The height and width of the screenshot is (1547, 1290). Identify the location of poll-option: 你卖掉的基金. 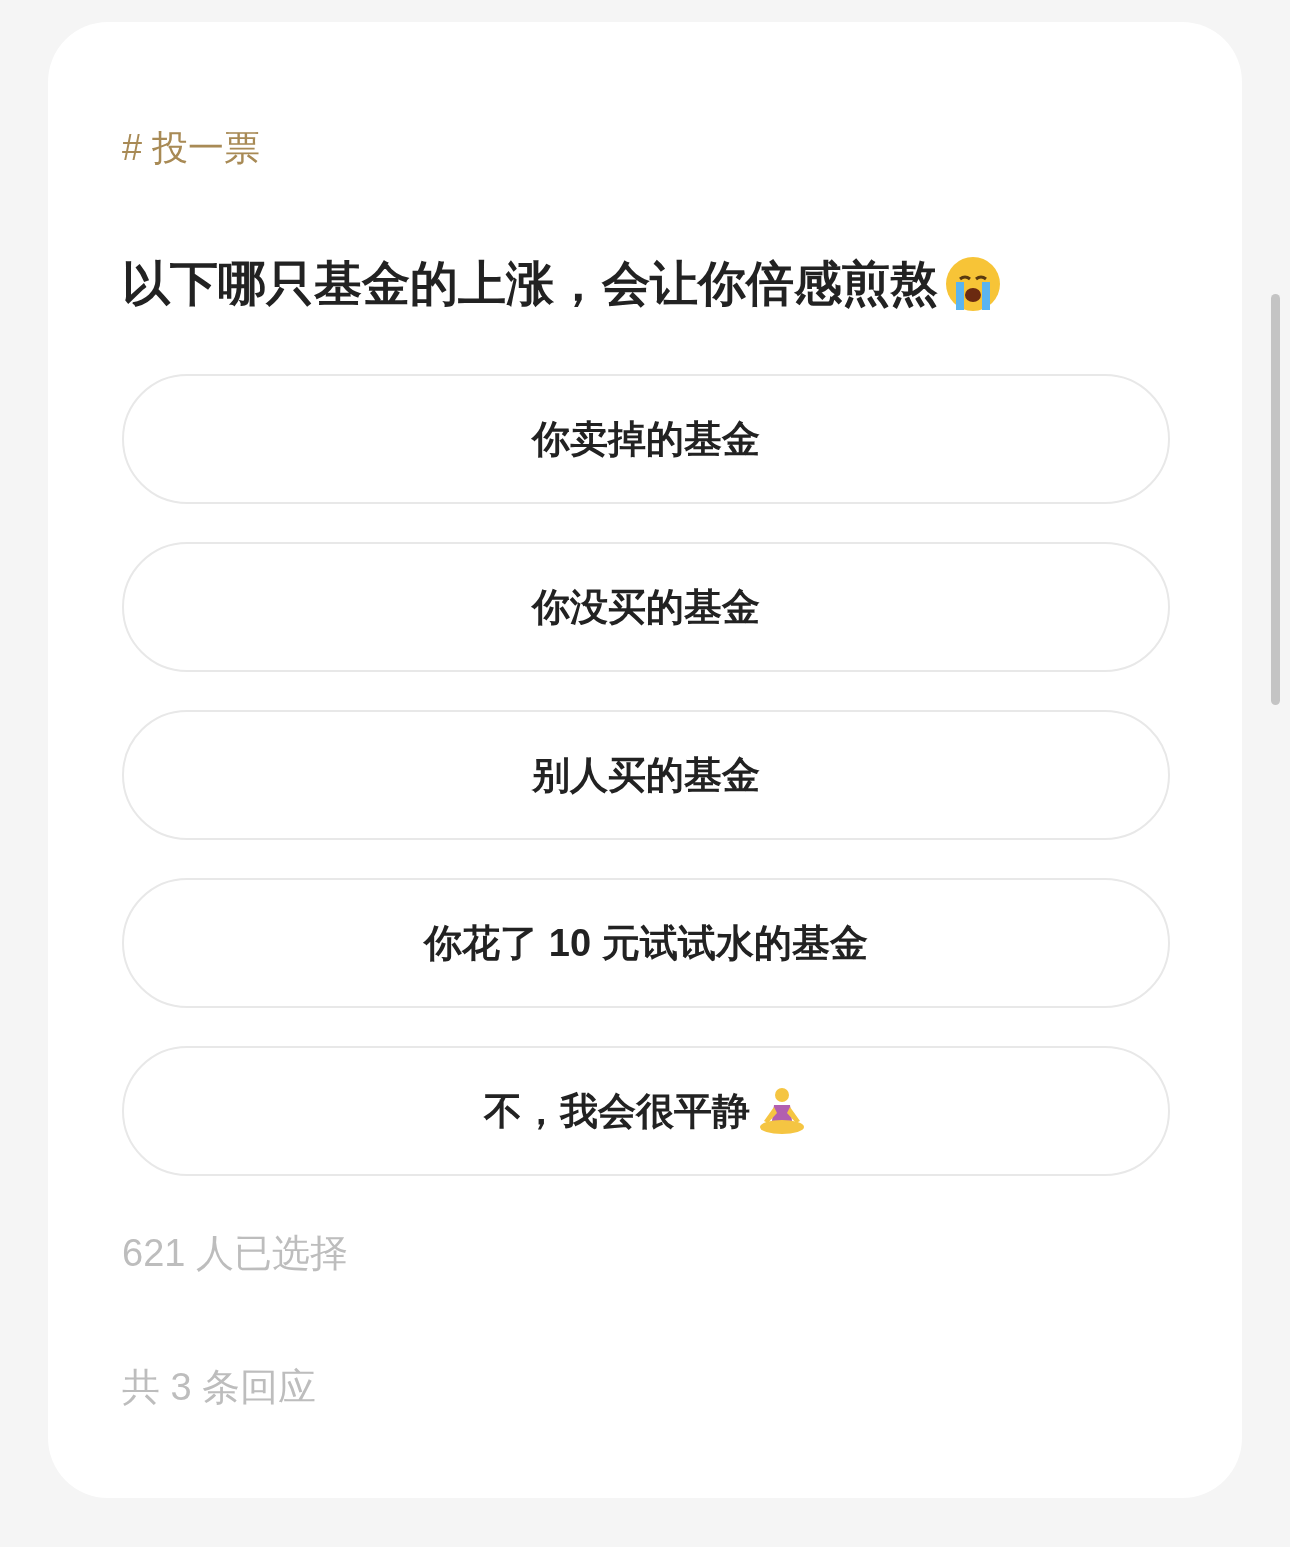
(646, 439).